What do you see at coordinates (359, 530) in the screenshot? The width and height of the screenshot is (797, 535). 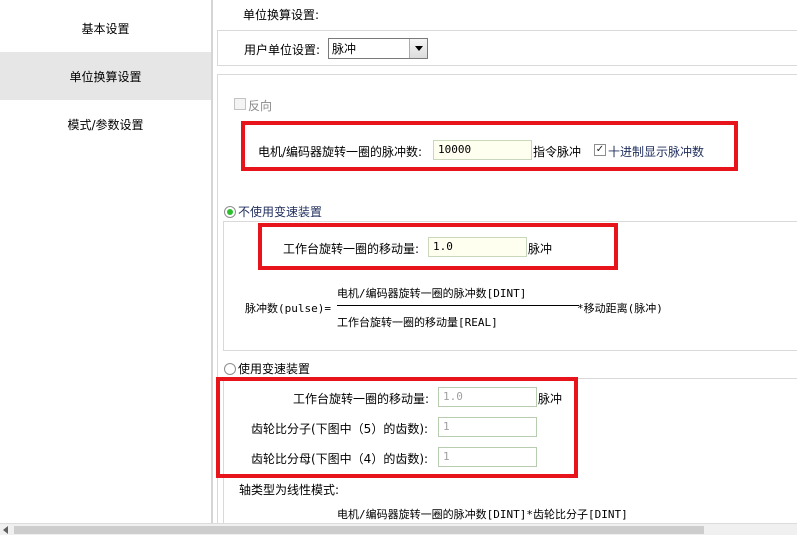 I see `scrollbar-thumb` at bounding box center [359, 530].